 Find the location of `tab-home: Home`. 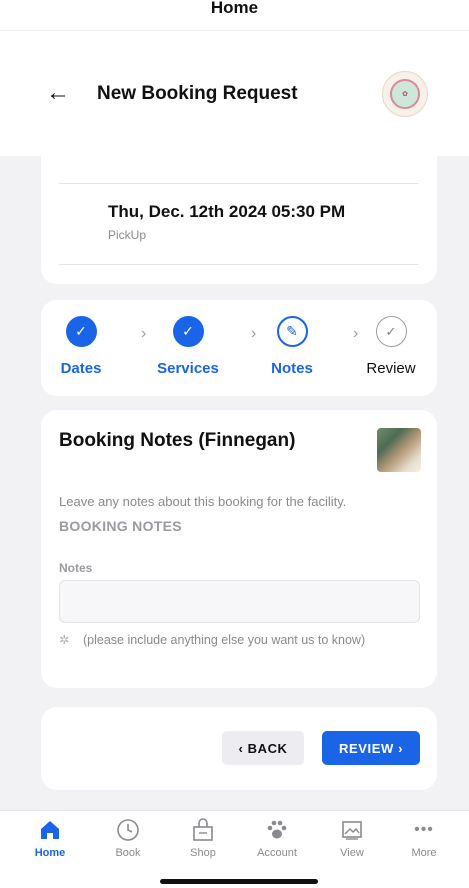

tab-home: Home is located at coordinates (50, 838).